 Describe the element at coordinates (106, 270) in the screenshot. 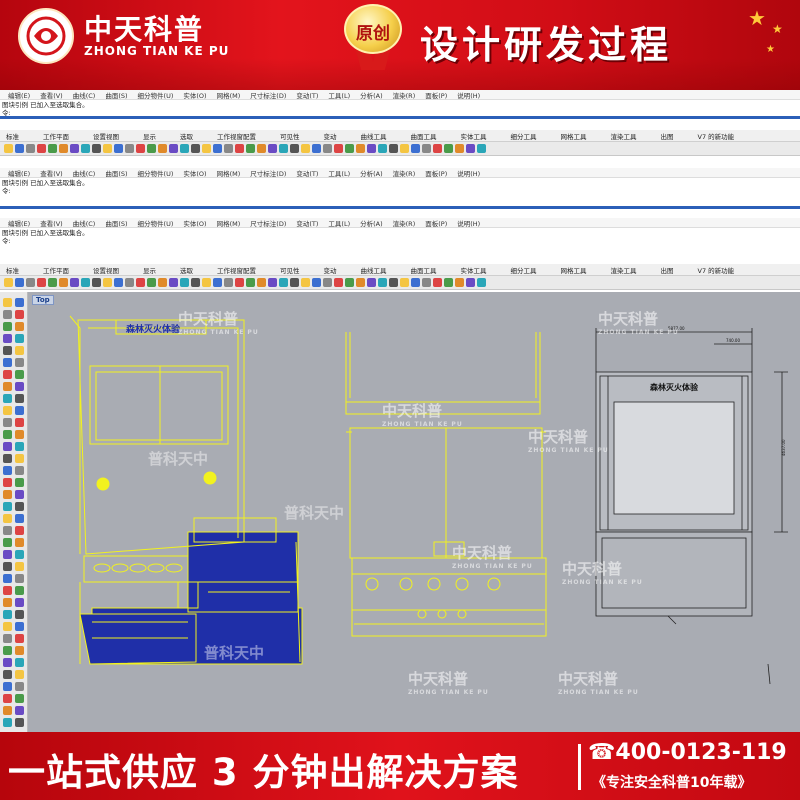

I see `toolbar-tab: 设置视图` at that location.